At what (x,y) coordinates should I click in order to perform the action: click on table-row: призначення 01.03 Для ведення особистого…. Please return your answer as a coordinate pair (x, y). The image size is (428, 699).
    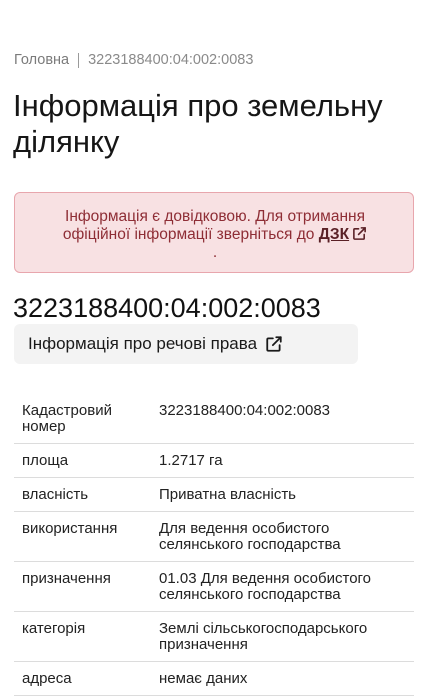
    Looking at the image, I should click on (214, 586).